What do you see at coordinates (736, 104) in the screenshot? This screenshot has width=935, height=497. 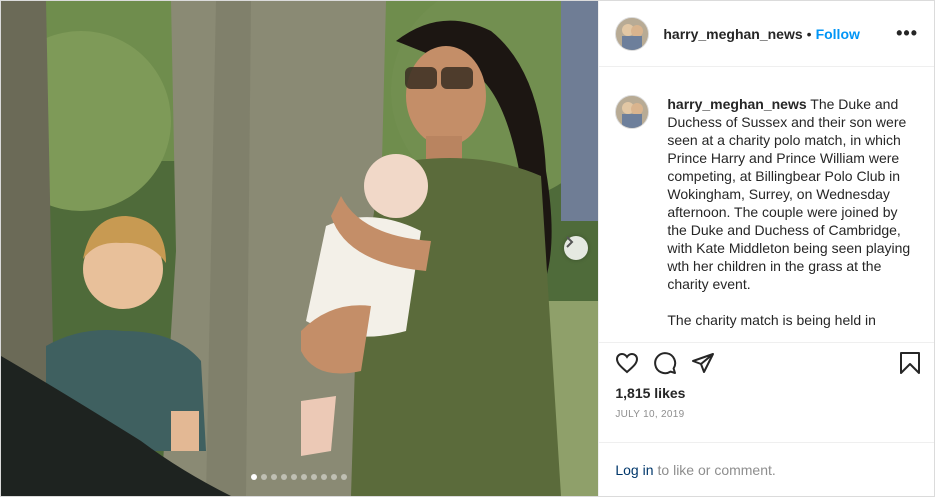 I see `caption-username: harry_meghan_news` at bounding box center [736, 104].